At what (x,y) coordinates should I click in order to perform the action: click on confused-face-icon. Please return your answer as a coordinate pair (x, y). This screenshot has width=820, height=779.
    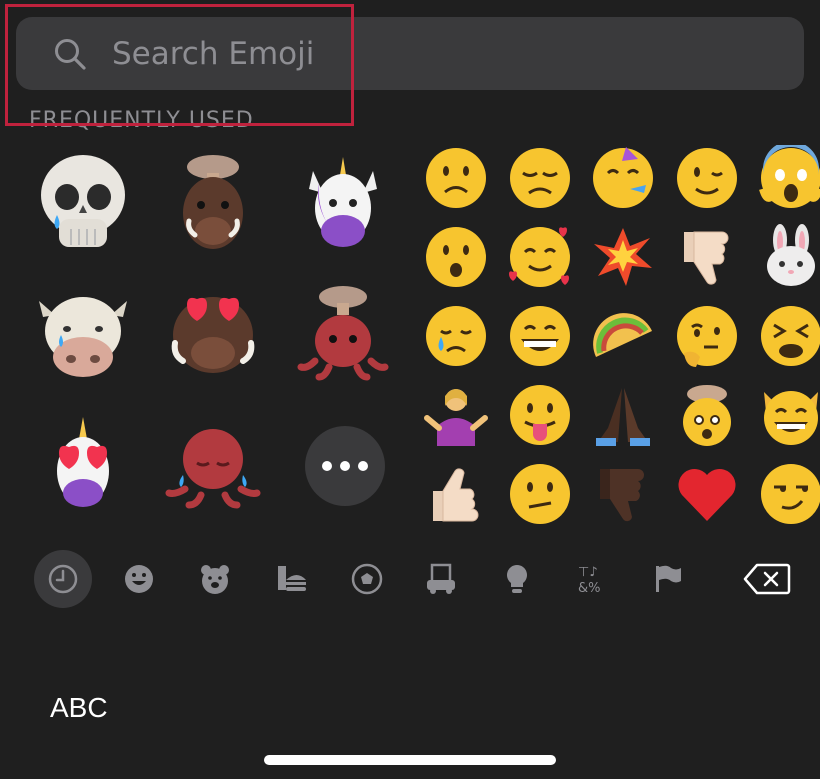
    Looking at the image, I should click on (540, 494).